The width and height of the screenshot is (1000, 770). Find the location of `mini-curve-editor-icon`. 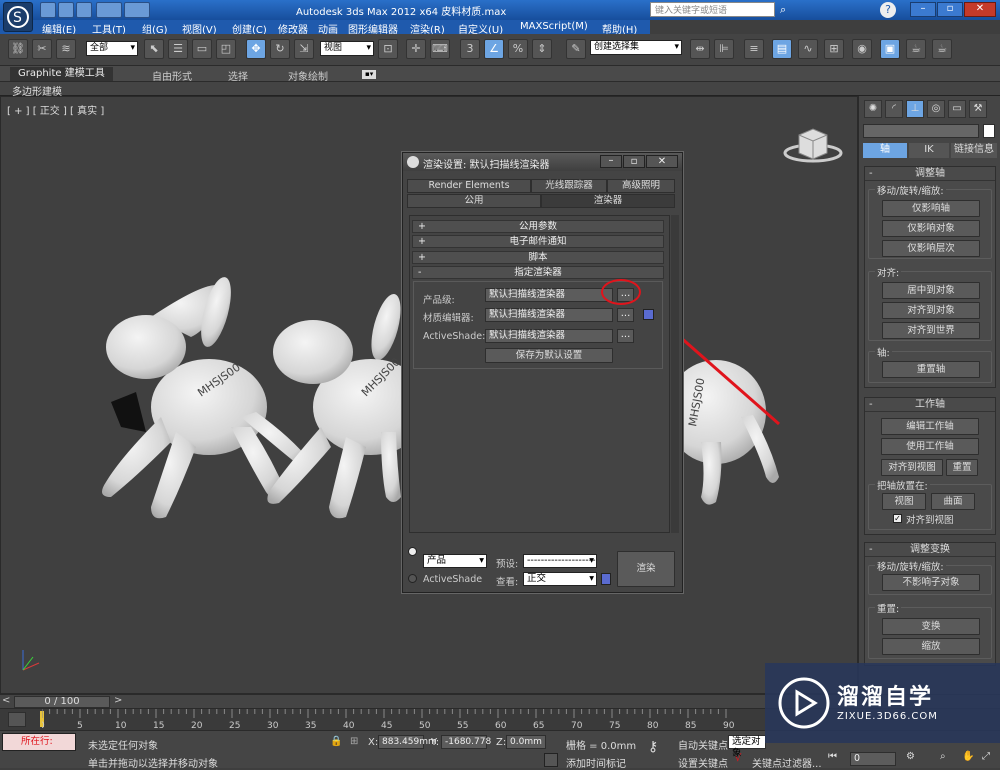

mini-curve-editor-icon is located at coordinates (17, 719).